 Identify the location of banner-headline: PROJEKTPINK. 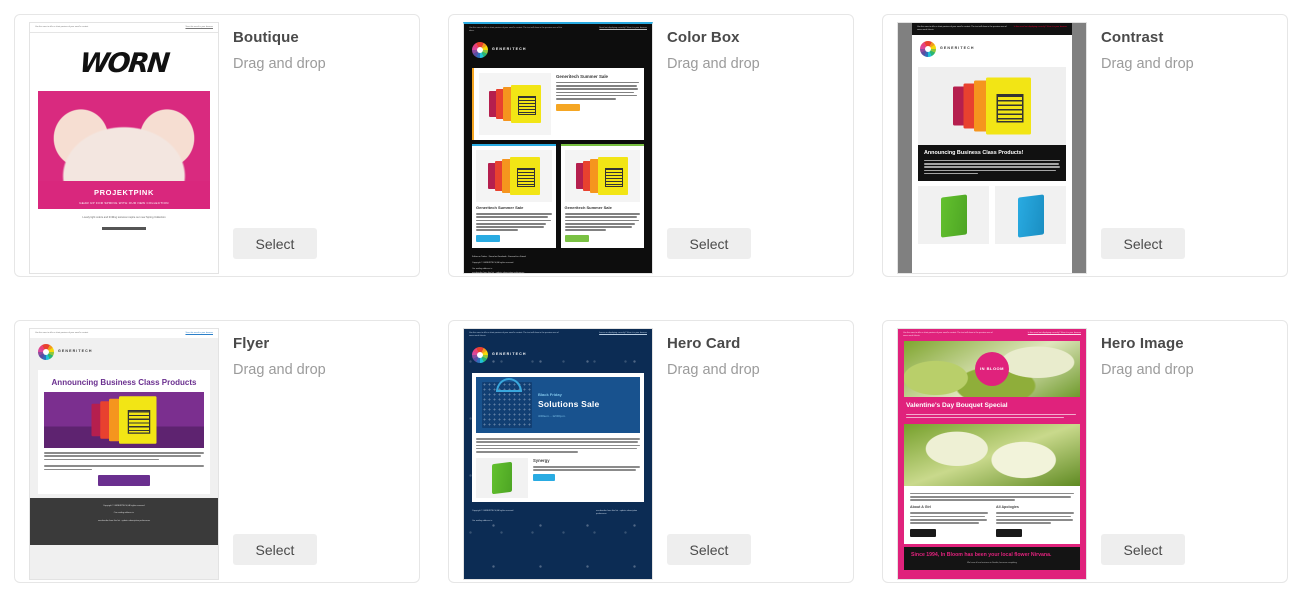
(124, 193).